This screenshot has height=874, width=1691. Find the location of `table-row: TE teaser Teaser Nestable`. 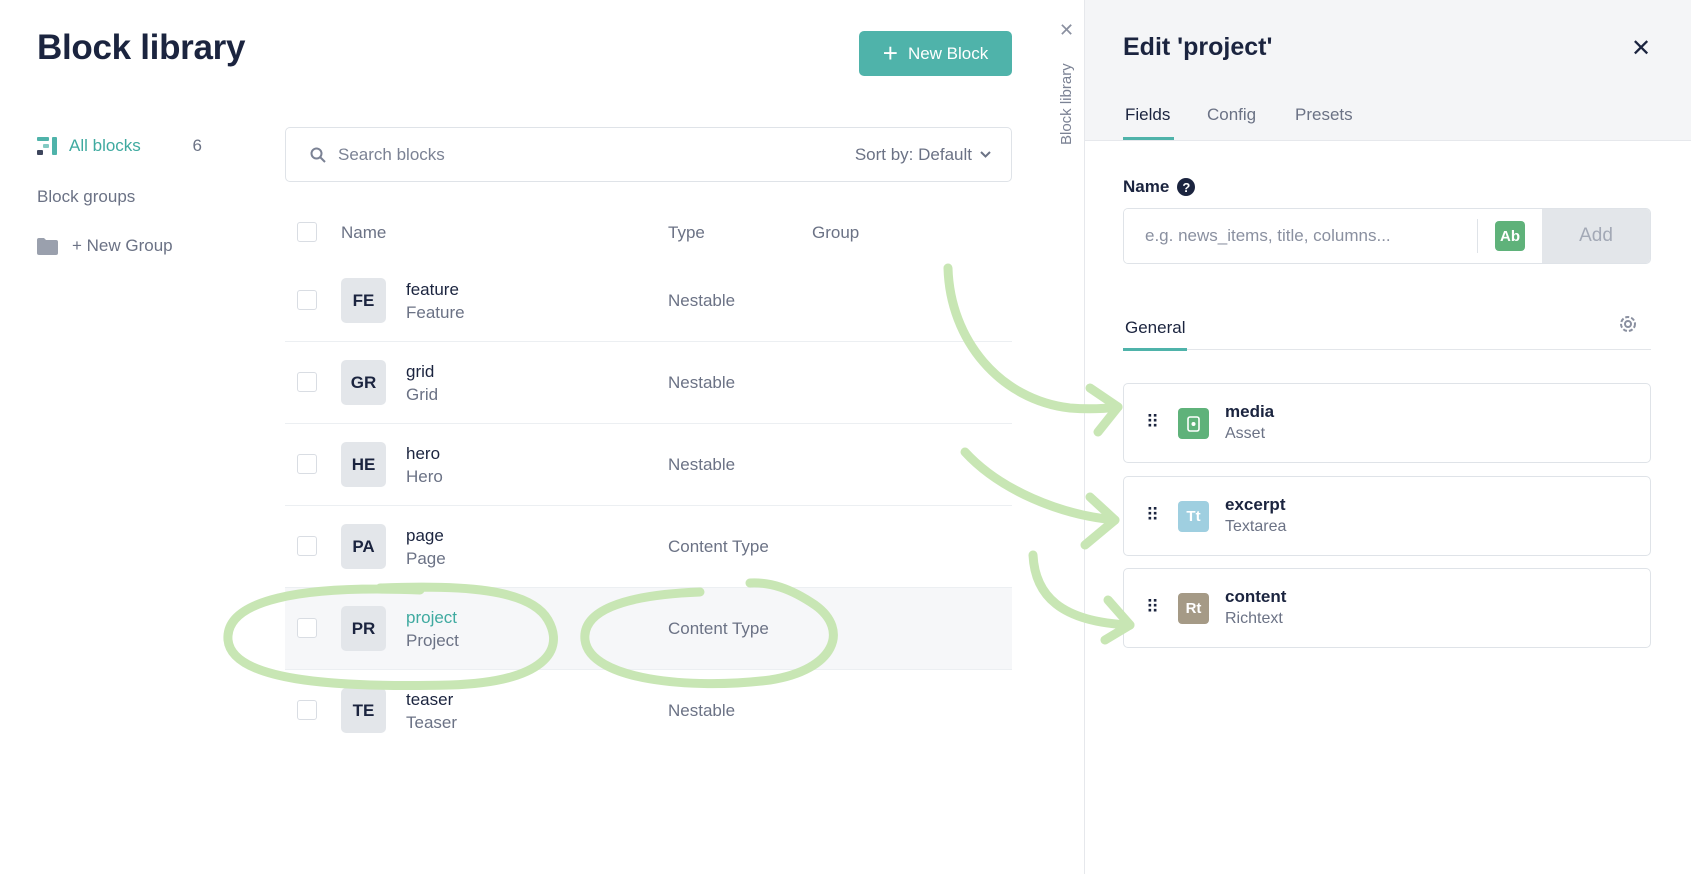

table-row: TE teaser Teaser Nestable is located at coordinates (648, 711).